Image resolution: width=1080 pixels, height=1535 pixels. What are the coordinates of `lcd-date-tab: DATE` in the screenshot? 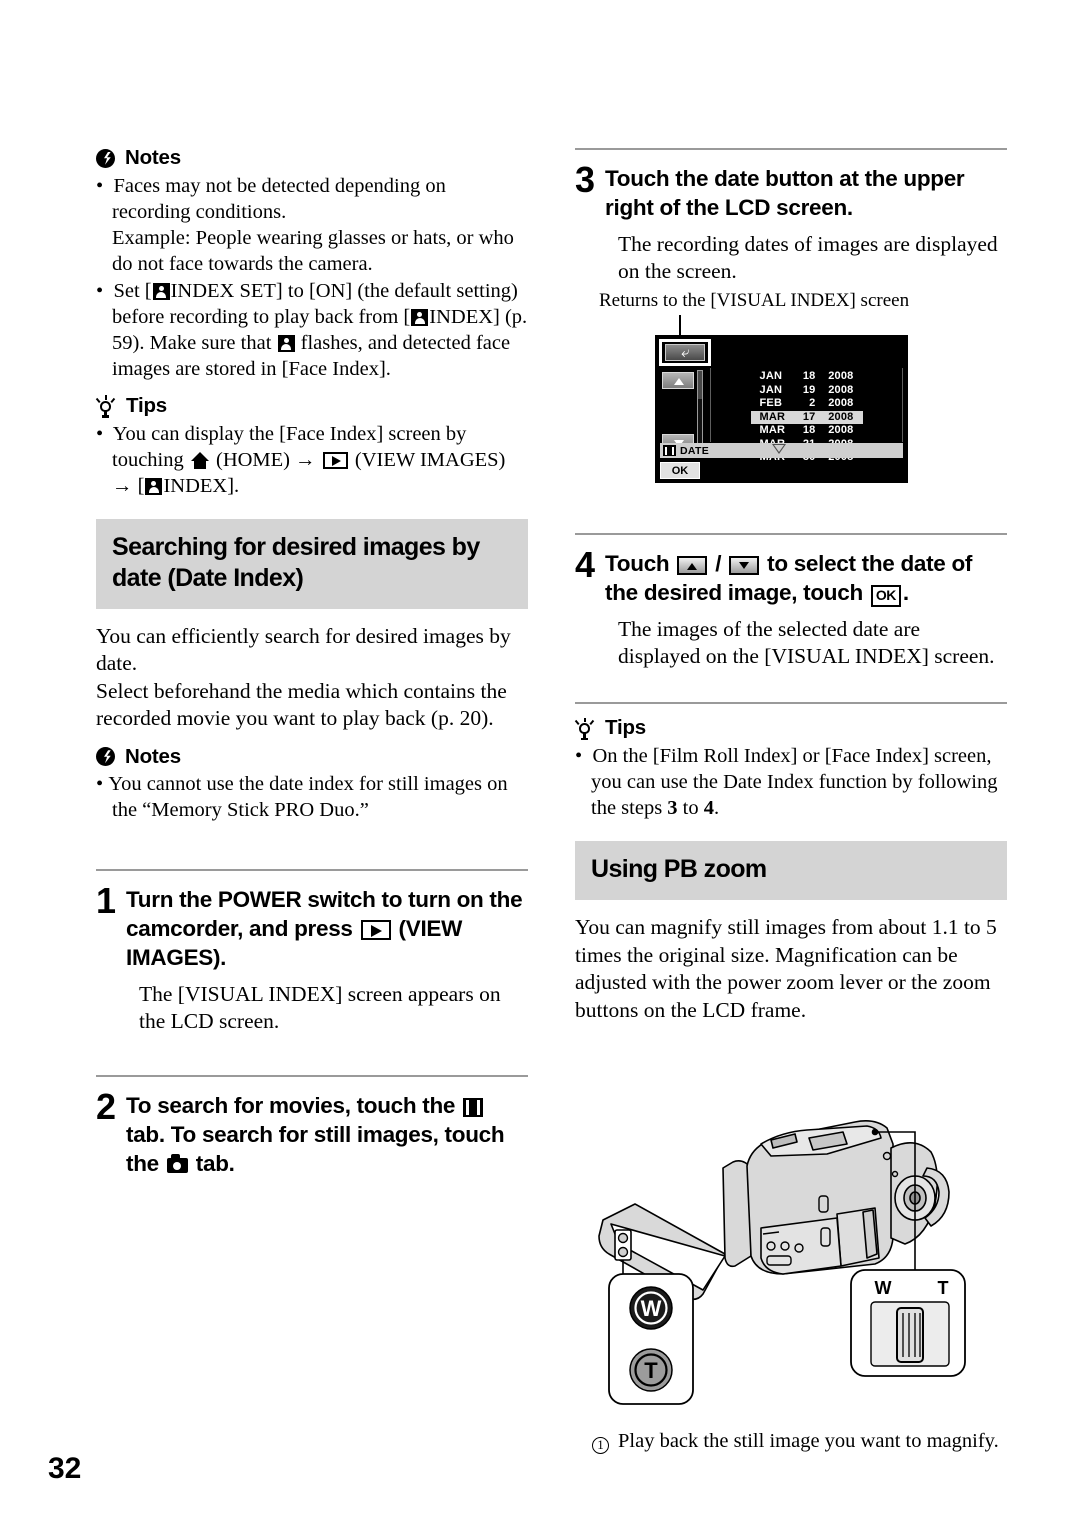 It's located at (781, 450).